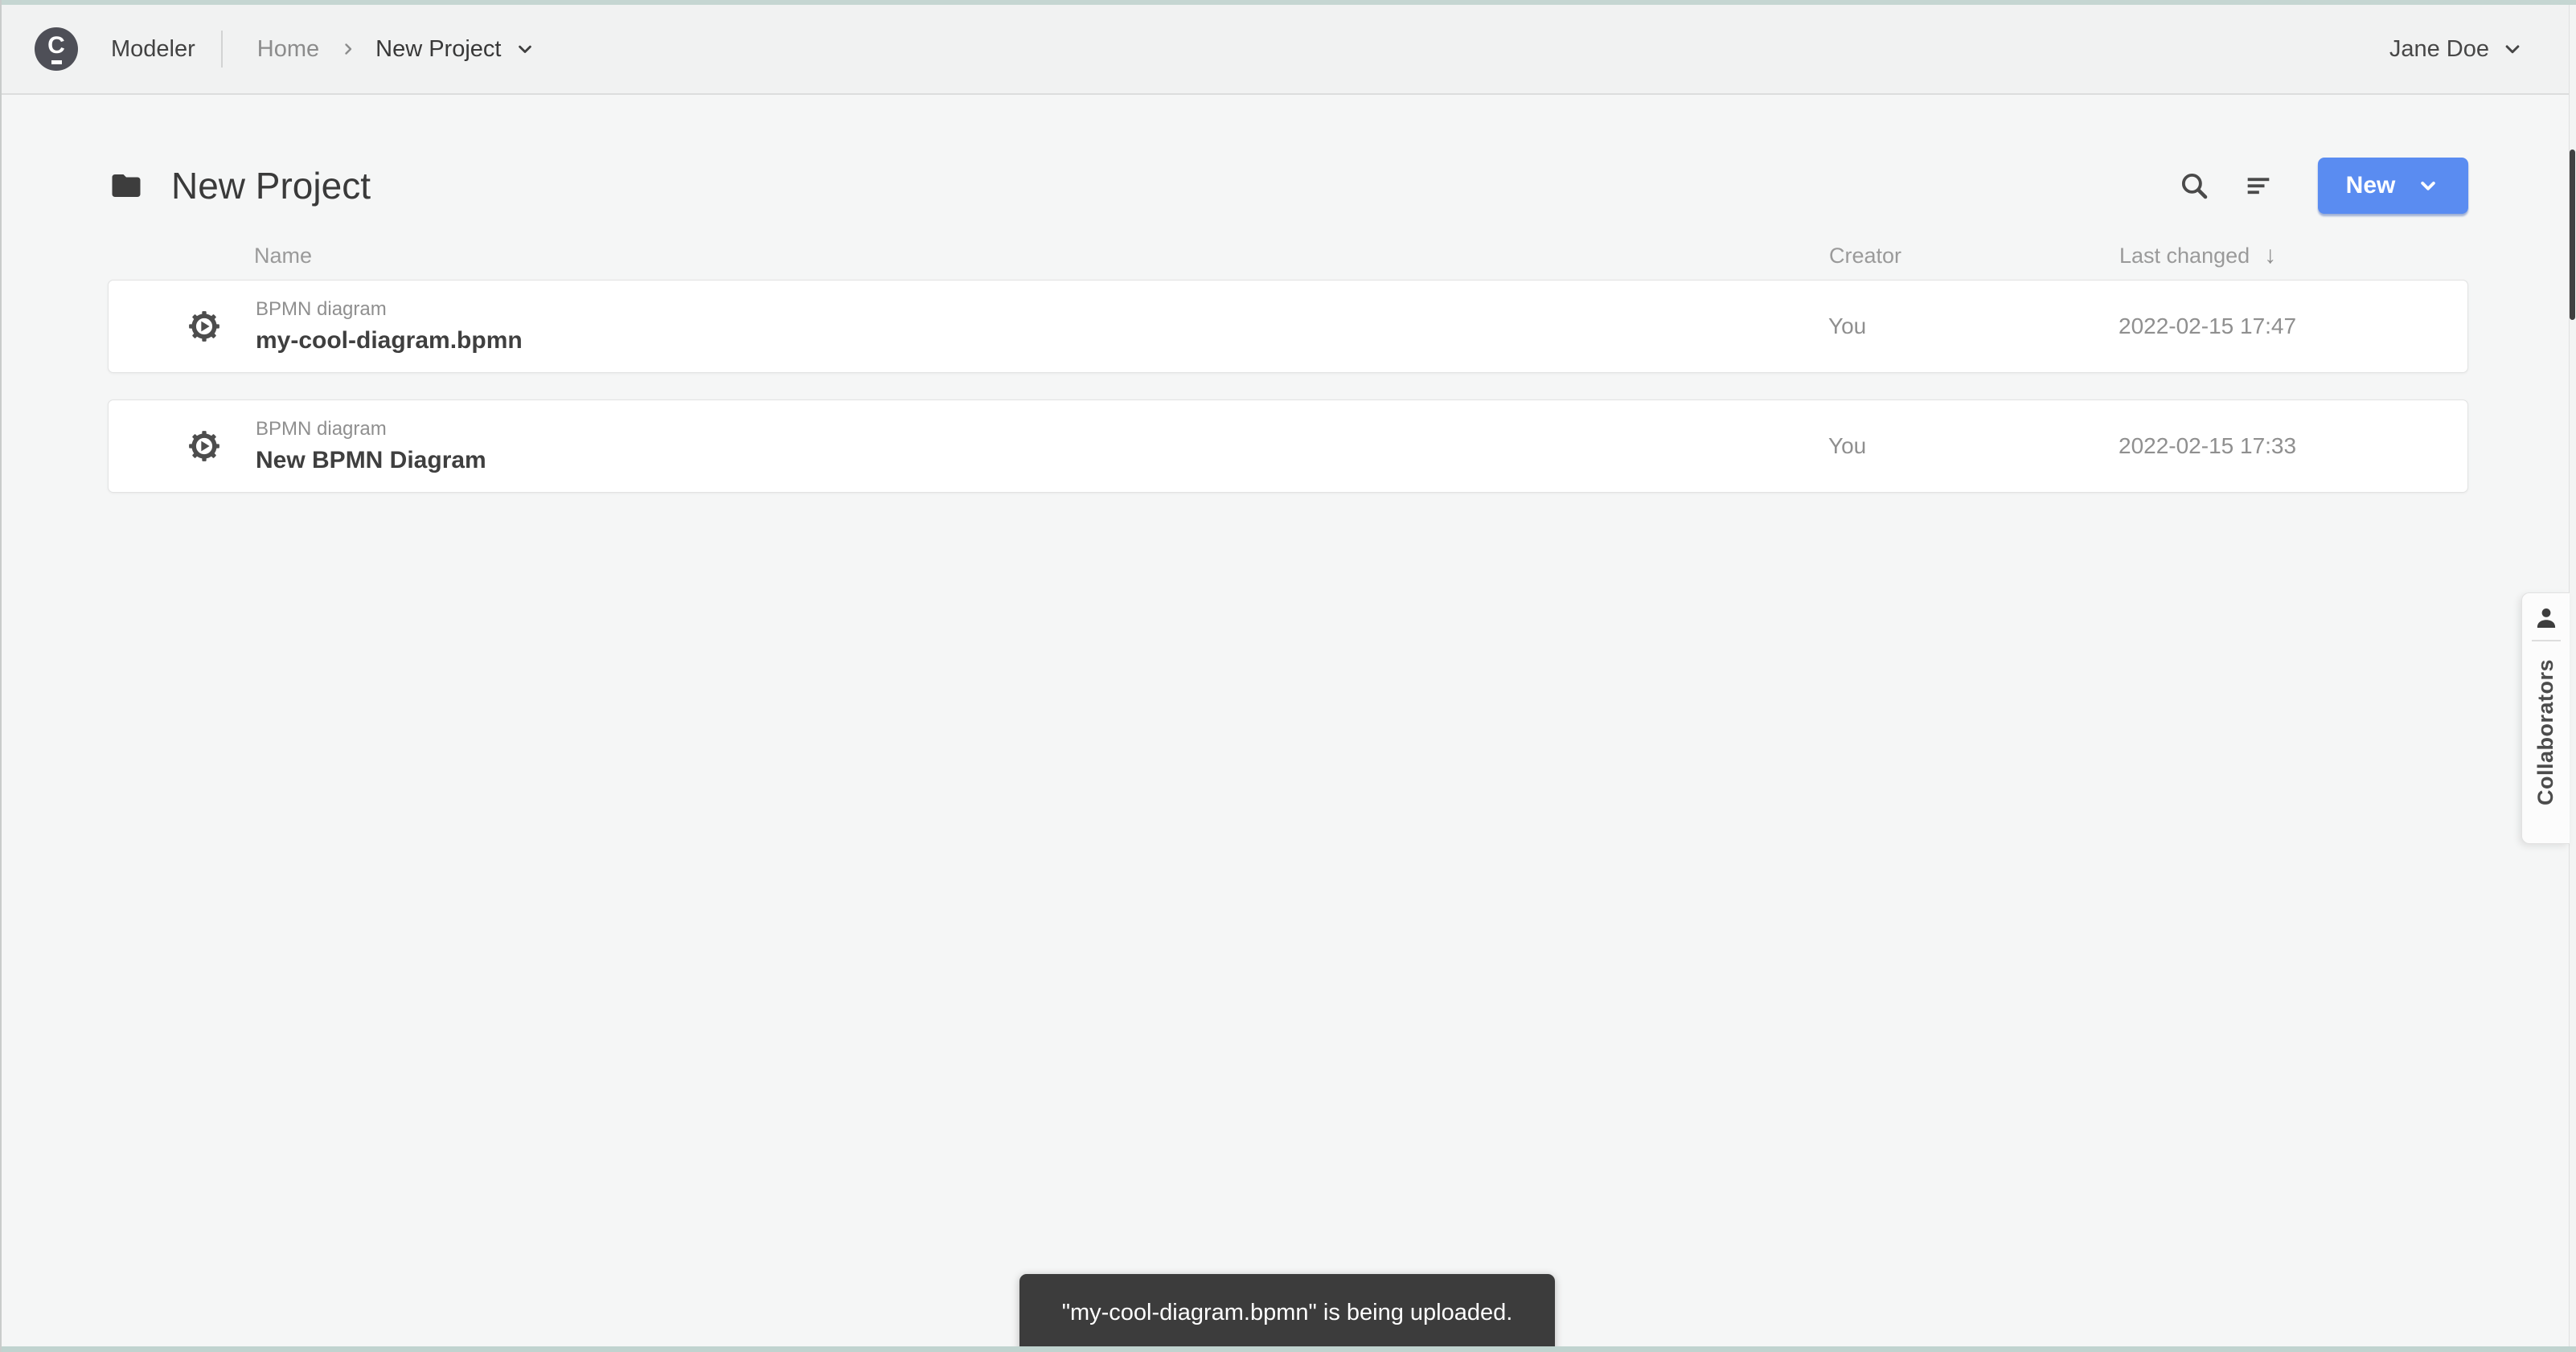 This screenshot has width=2576, height=1352. I want to click on top-navigation-bar: C Modeler Home New Project Jane Doe, so click(1288, 50).